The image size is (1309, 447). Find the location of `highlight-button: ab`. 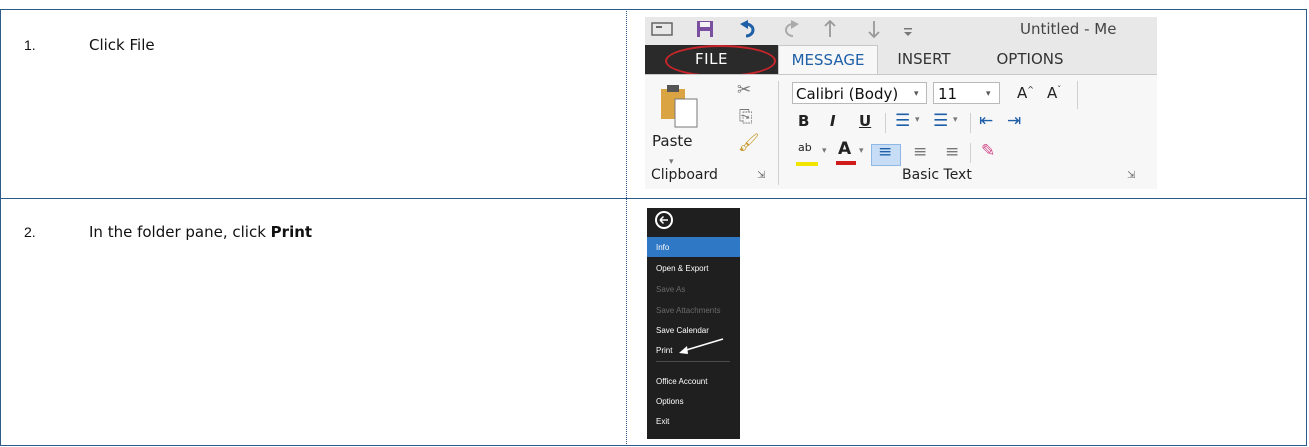

highlight-button: ab is located at coordinates (805, 147).